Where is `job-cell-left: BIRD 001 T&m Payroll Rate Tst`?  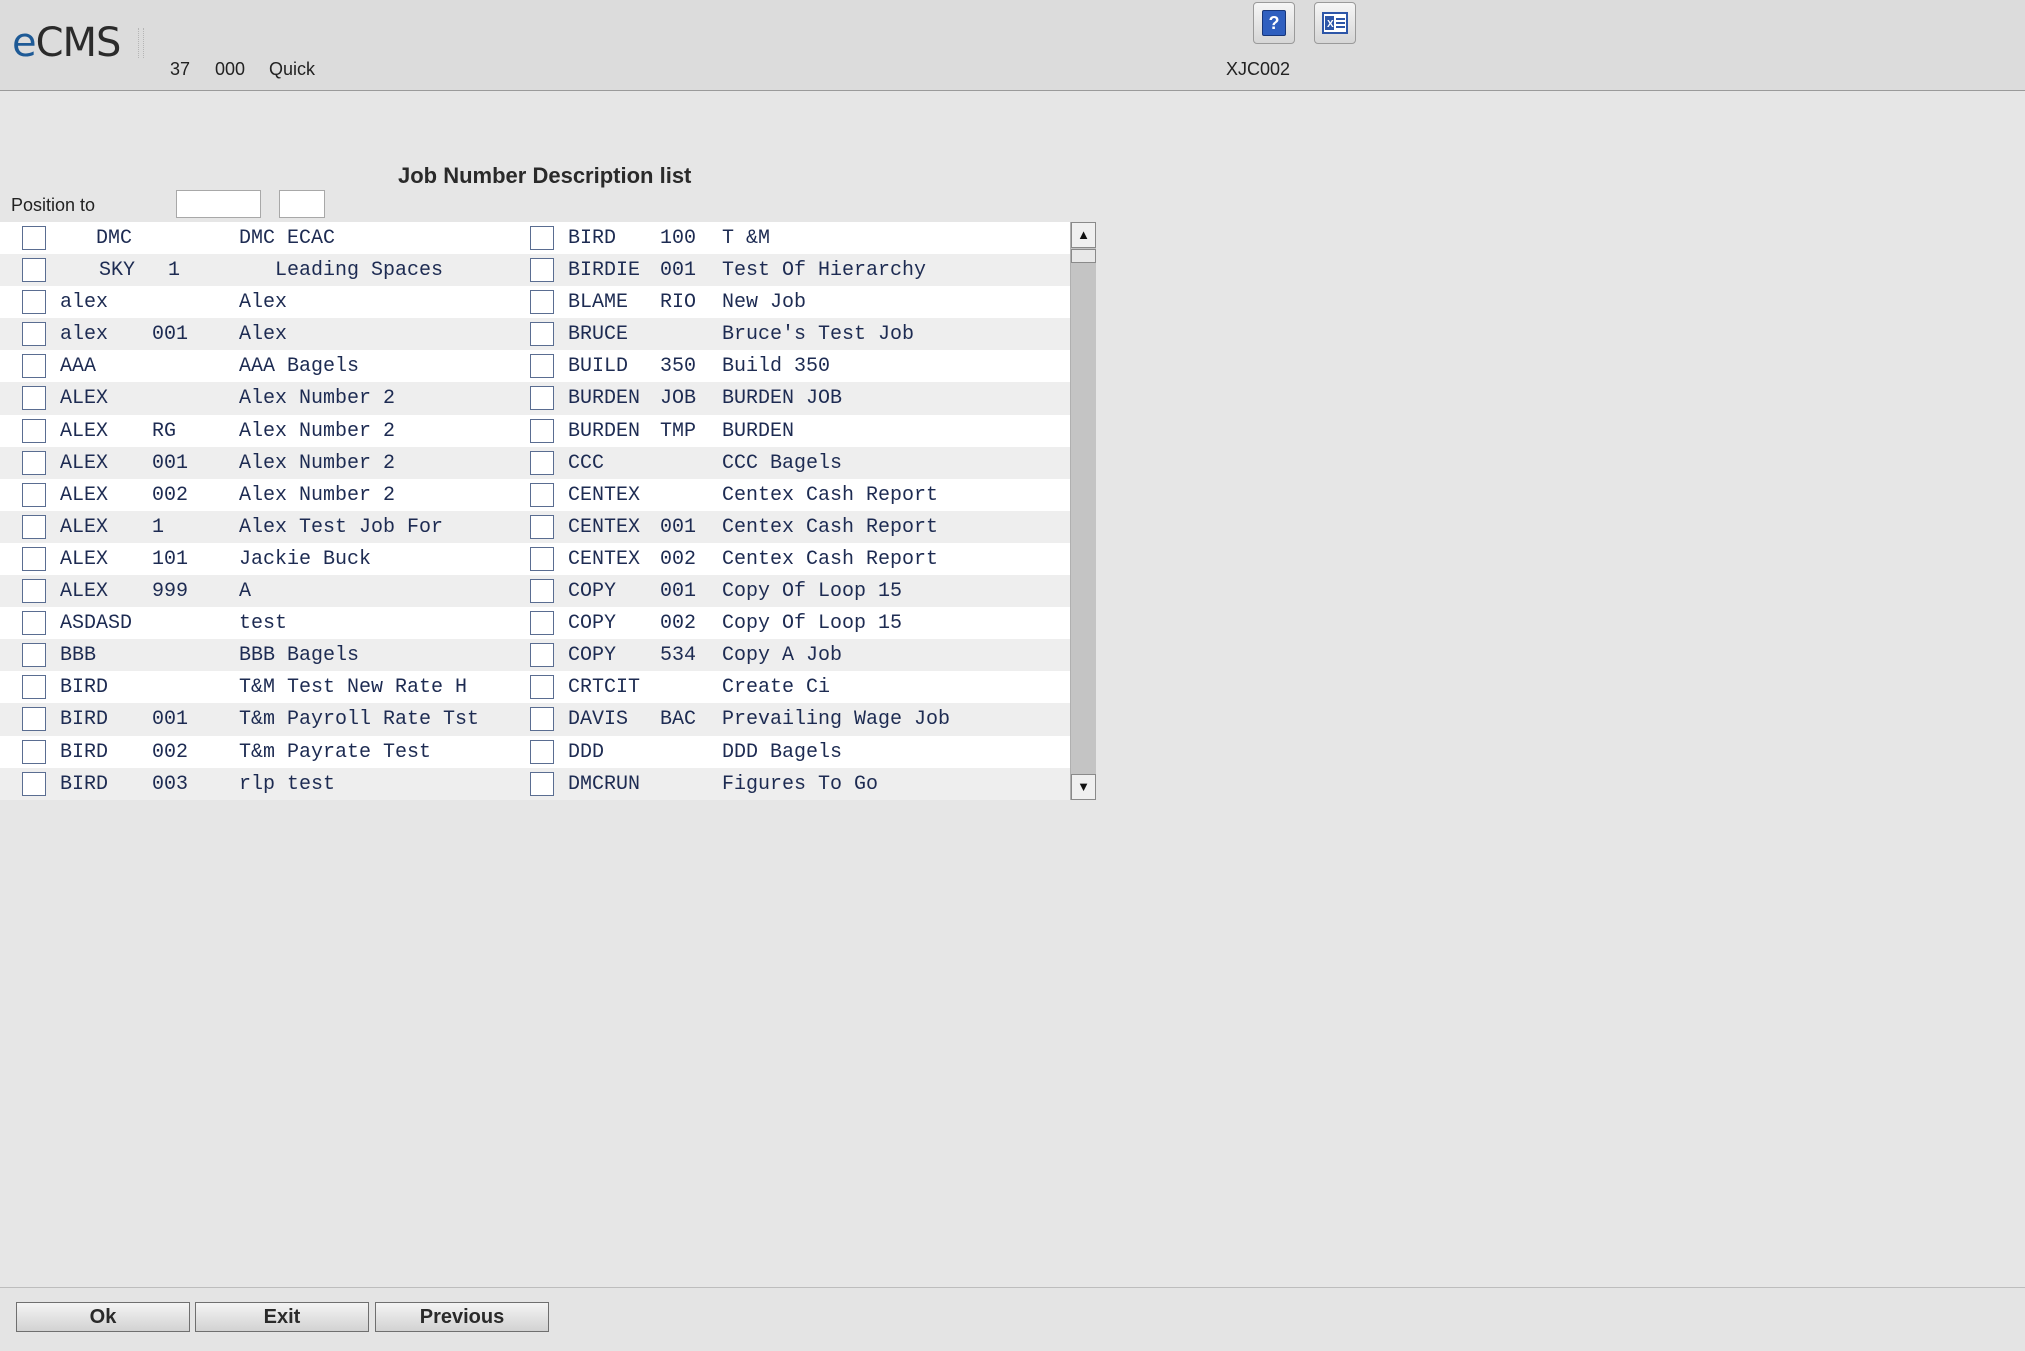
job-cell-left: BIRD 001 T&m Payroll Rate Tst is located at coordinates (254, 719).